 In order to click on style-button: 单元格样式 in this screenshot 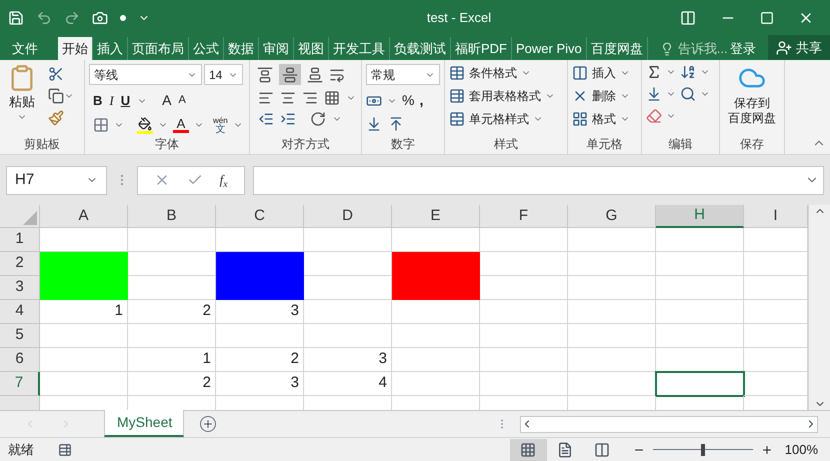, I will do `click(502, 119)`.